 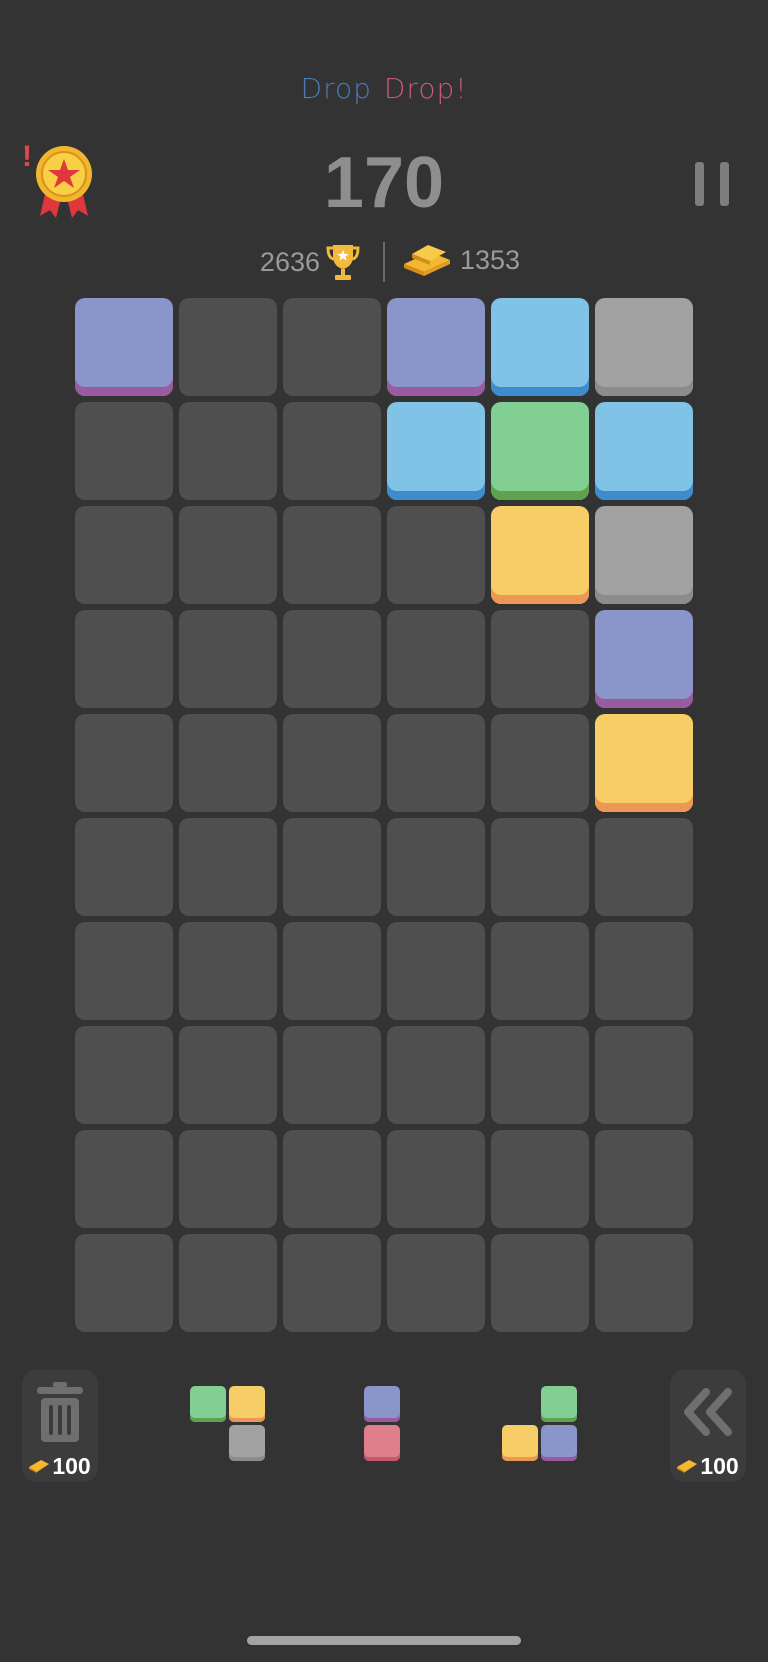 I want to click on best-score-value: 2636, so click(x=289, y=261).